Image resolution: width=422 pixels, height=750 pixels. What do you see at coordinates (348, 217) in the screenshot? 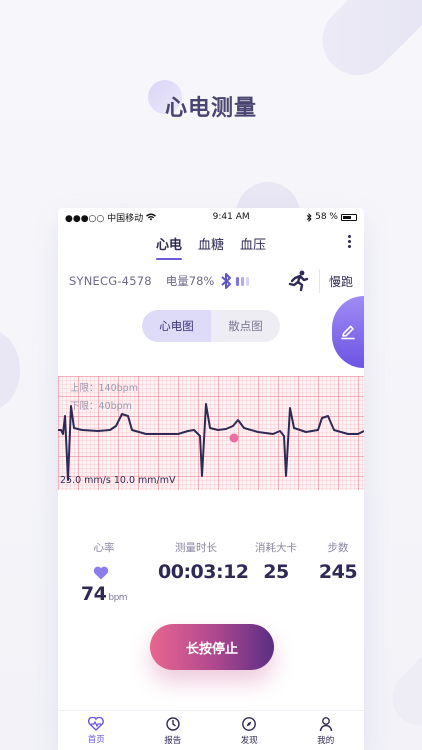
I see `battery-icon` at bounding box center [348, 217].